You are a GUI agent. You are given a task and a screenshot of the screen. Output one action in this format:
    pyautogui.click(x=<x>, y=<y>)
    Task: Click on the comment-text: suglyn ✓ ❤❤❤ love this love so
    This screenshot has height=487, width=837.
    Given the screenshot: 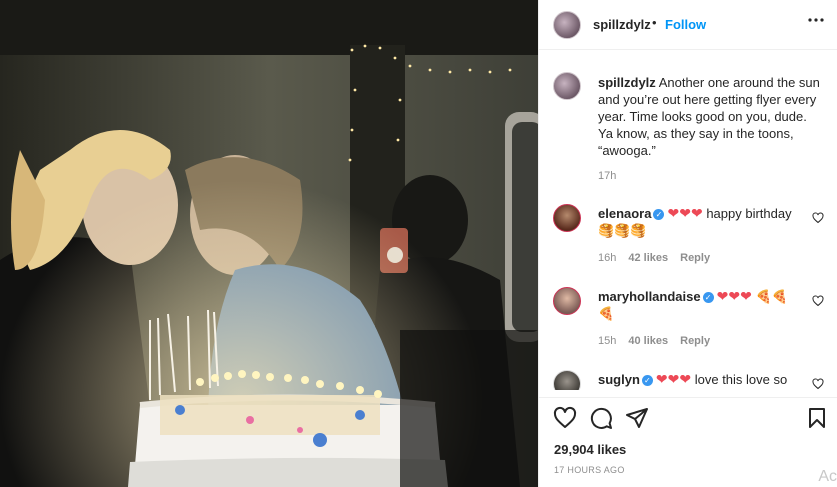 What is the action you would take?
    pyautogui.click(x=698, y=379)
    